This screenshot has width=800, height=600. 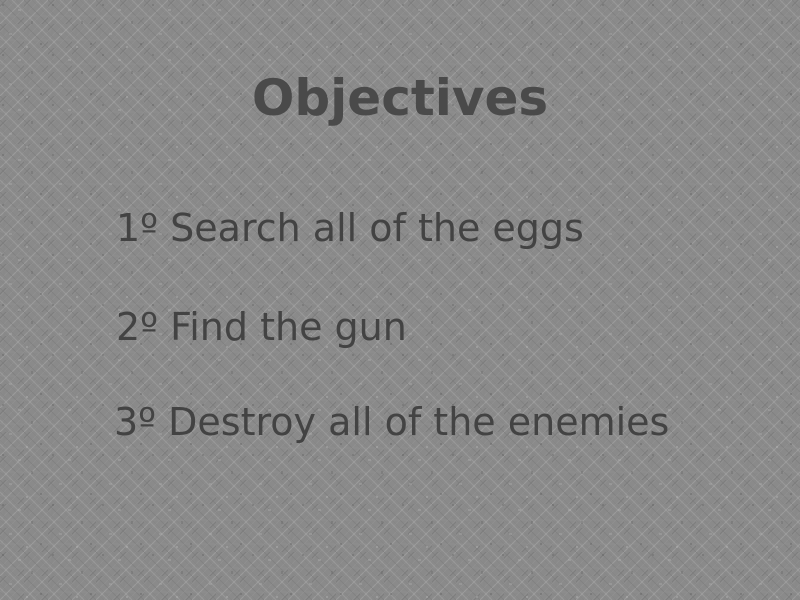 What do you see at coordinates (261, 327) in the screenshot?
I see `objective-item-find-gun: 2º Find the gun` at bounding box center [261, 327].